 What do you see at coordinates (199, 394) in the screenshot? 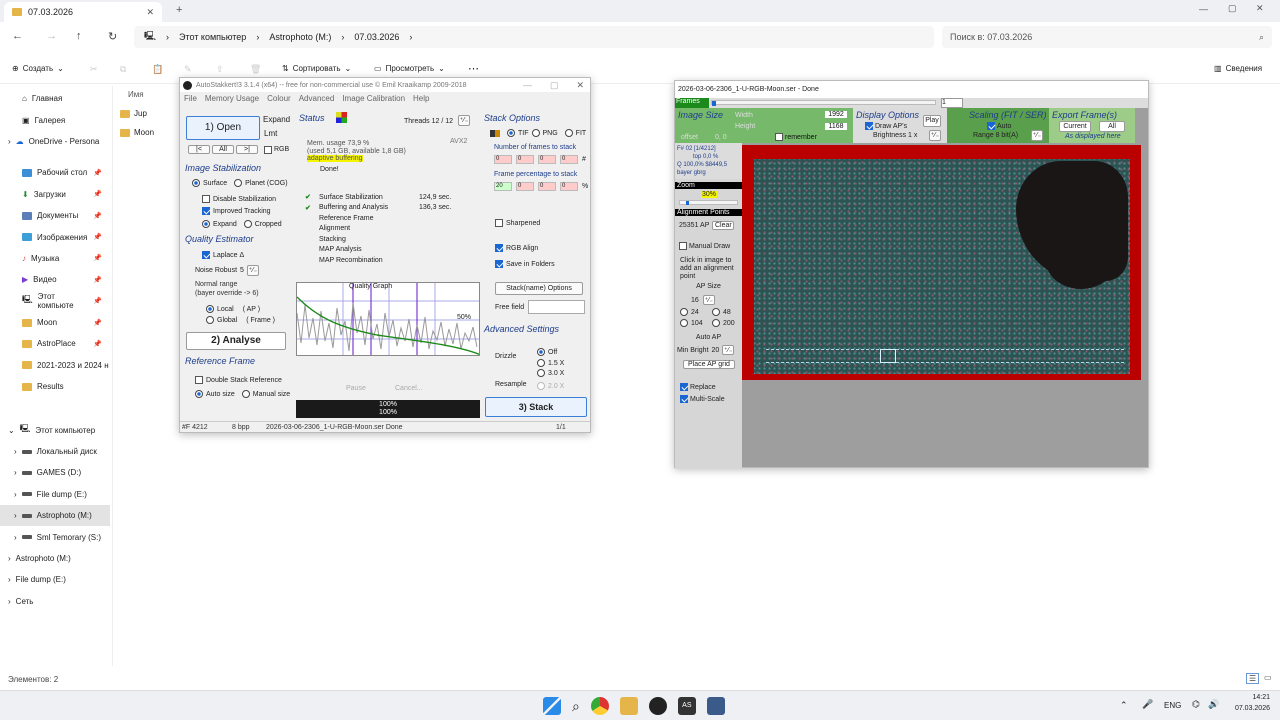
I see `auto-size-radio` at bounding box center [199, 394].